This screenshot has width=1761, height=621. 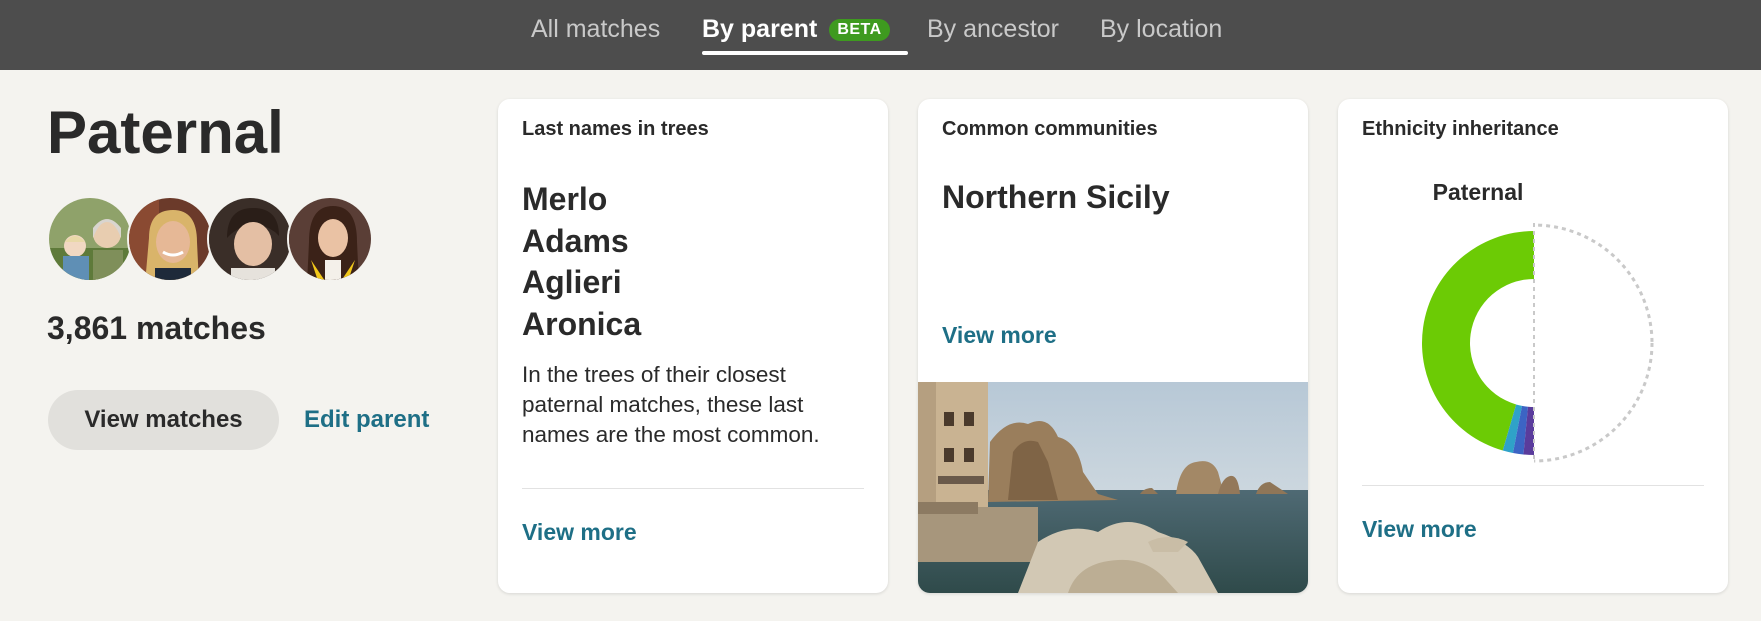 What do you see at coordinates (366, 420) in the screenshot?
I see `edit-parent-link: Edit parent` at bounding box center [366, 420].